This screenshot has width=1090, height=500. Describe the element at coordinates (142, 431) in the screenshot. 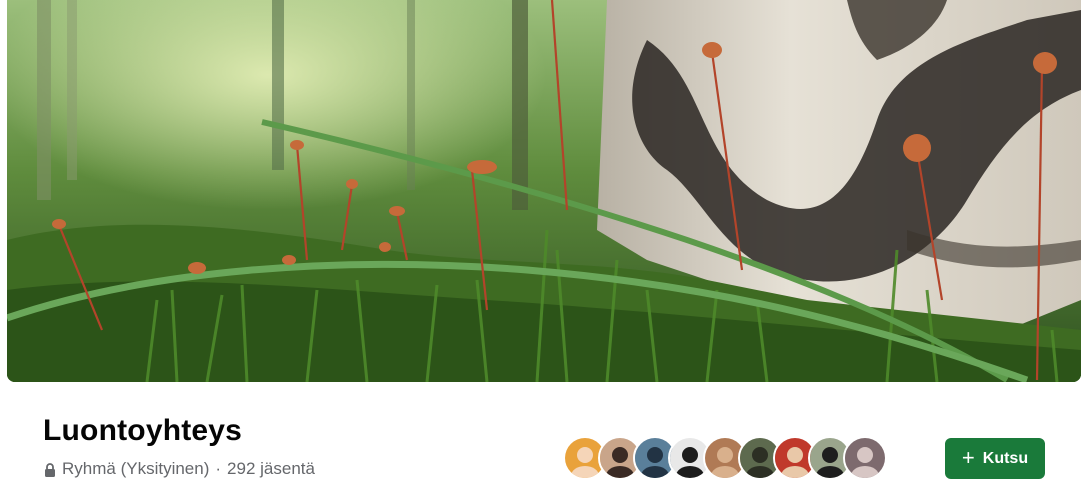

I see `group-name: Luontoyhteys` at that location.